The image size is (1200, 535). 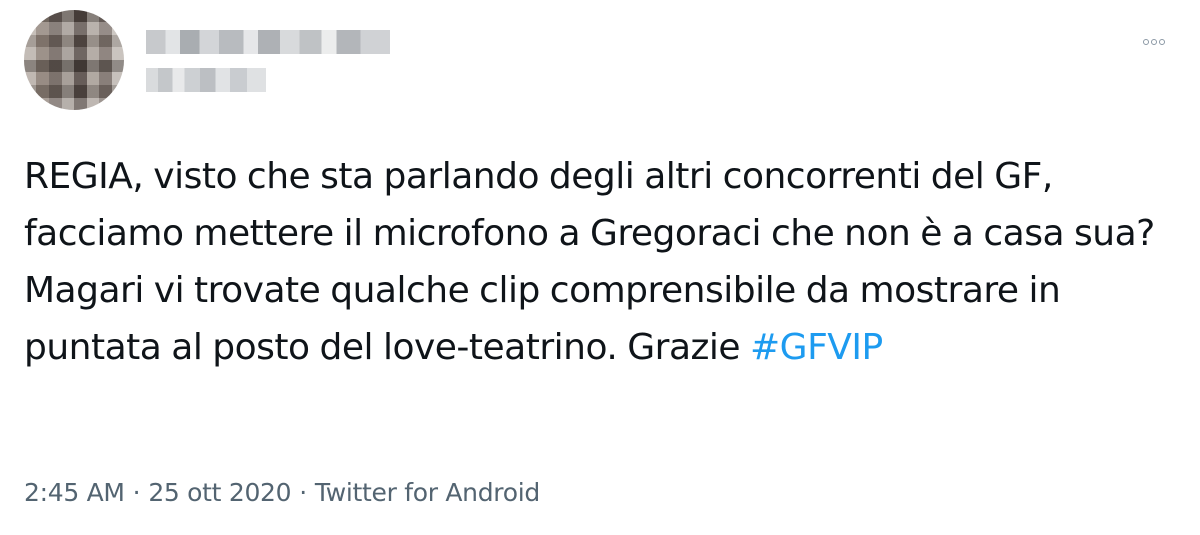 I want to click on tweet-source: Twitter for Android, so click(x=427, y=492).